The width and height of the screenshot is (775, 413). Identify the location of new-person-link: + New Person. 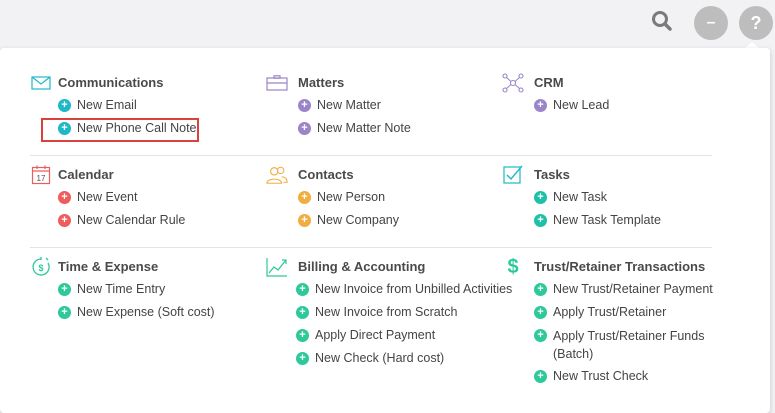
(341, 198).